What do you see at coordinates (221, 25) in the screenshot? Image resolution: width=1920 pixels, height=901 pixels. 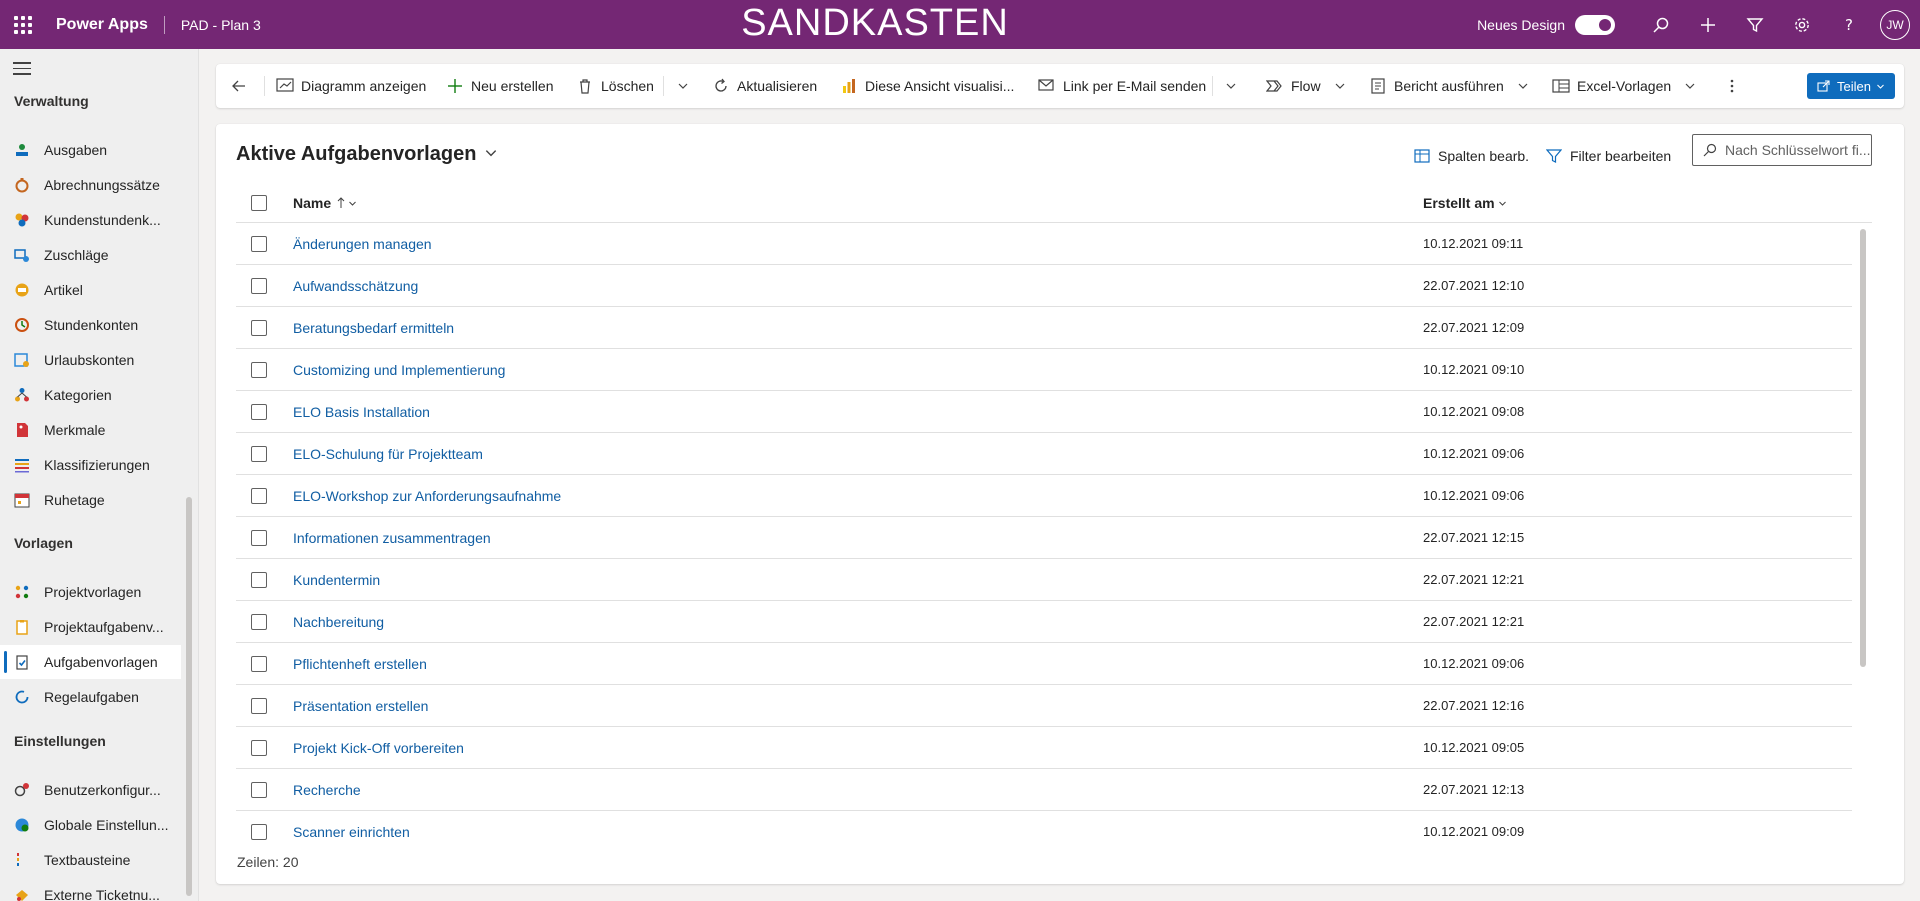 I see `environment-name: PAD - Plan 3` at bounding box center [221, 25].